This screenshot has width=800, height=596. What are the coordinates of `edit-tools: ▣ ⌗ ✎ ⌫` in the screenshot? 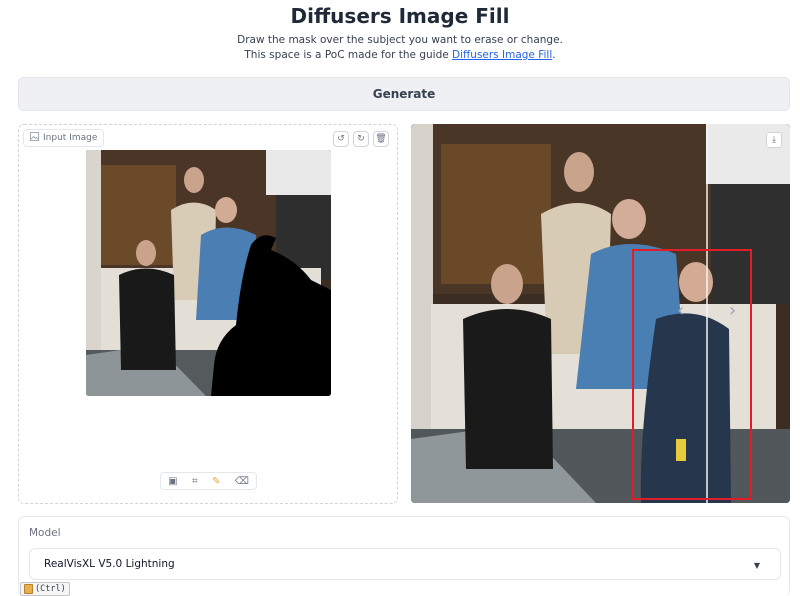 It's located at (208, 481).